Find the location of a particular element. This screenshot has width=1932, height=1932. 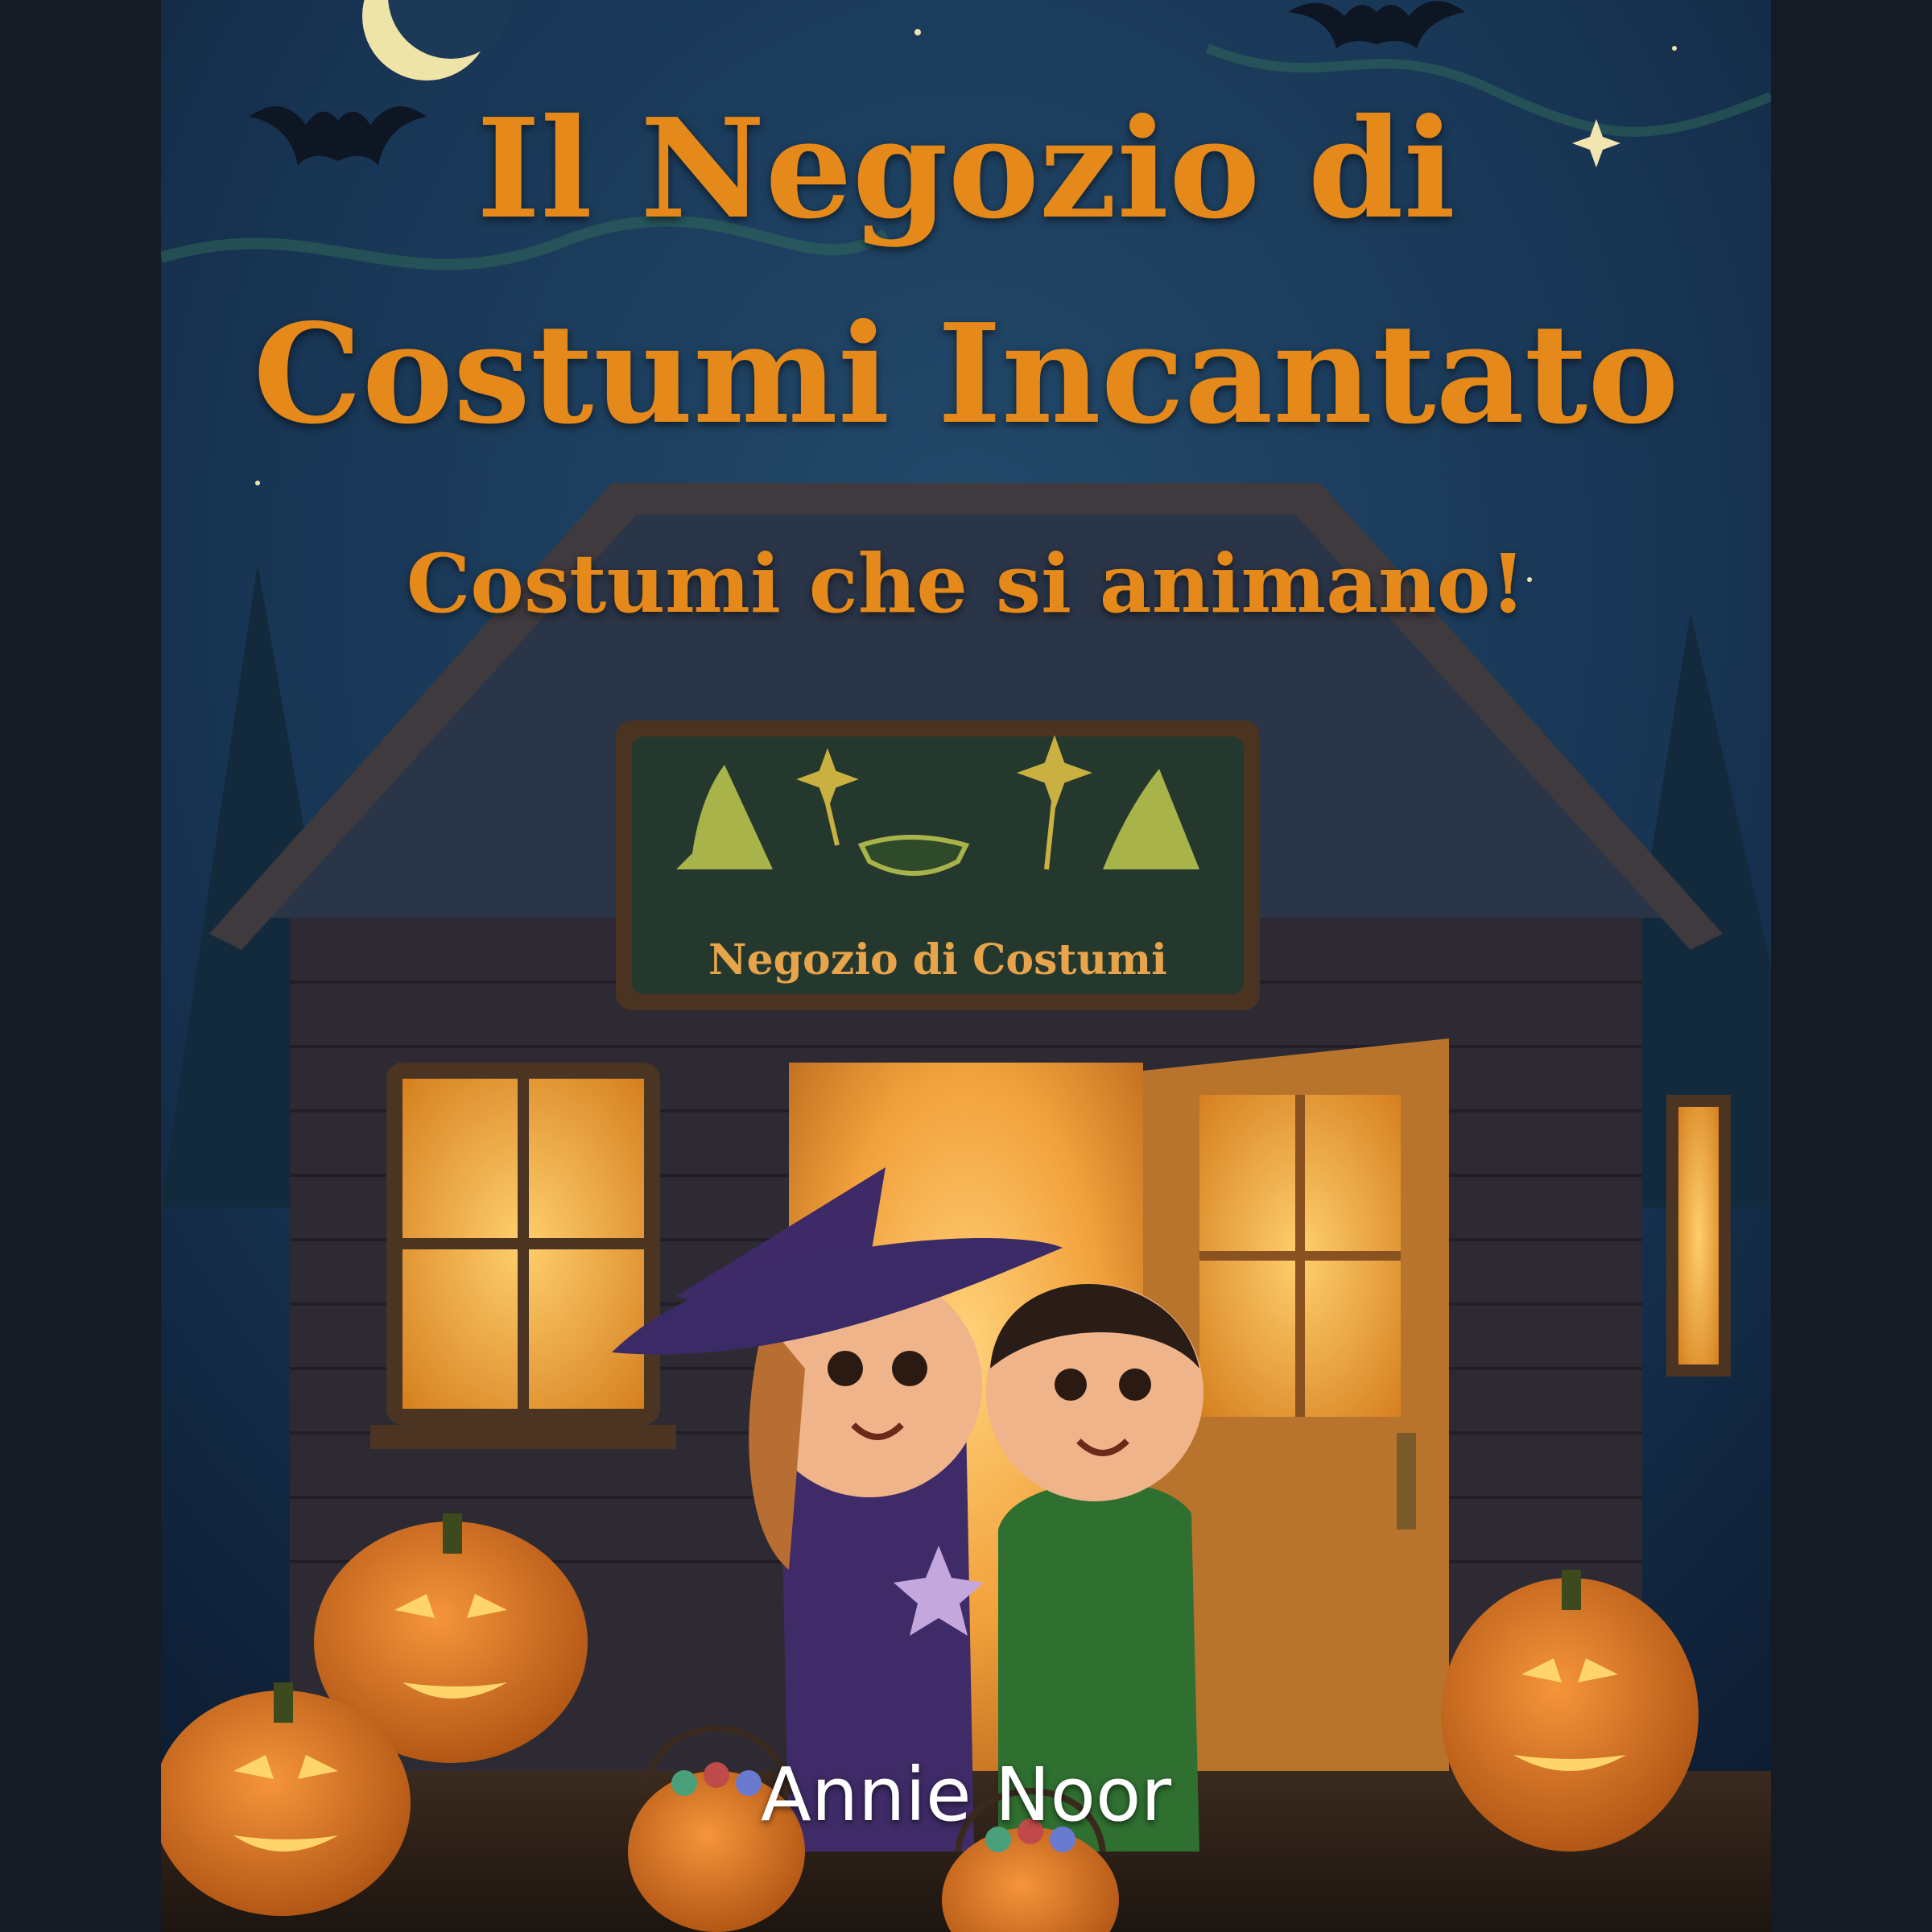

book-title-line-2: Costumi Incantato is located at coordinates (966, 374).